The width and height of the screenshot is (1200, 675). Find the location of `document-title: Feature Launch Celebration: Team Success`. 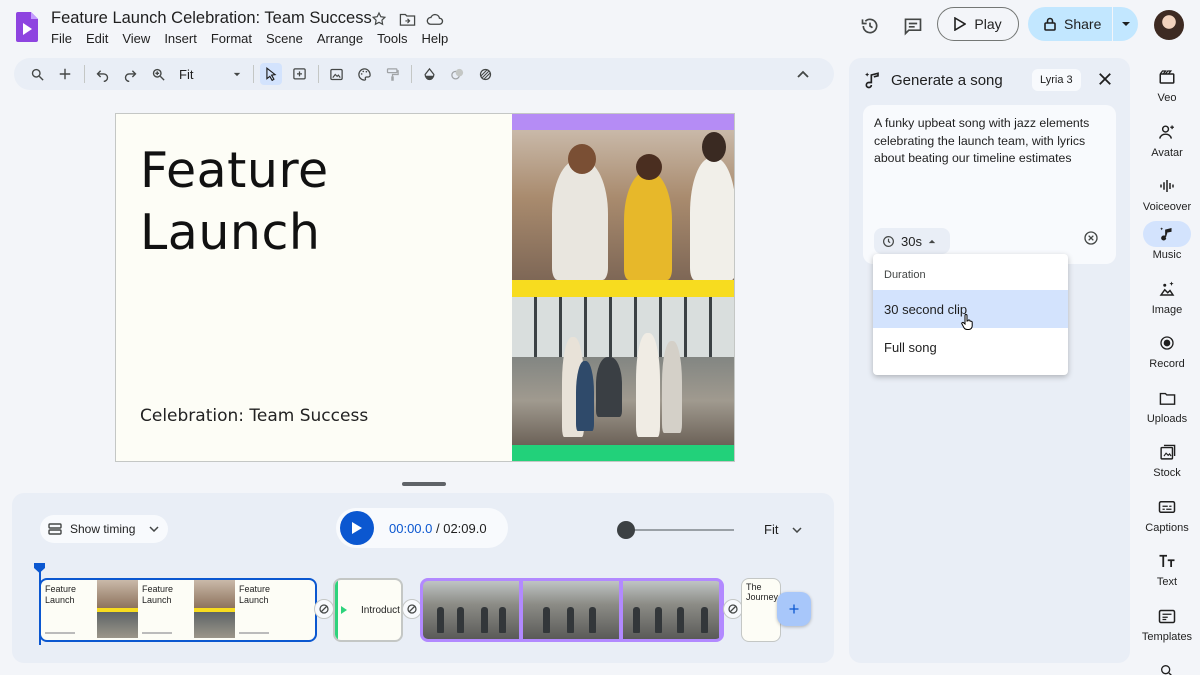

document-title: Feature Launch Celebration: Team Success is located at coordinates (211, 18).